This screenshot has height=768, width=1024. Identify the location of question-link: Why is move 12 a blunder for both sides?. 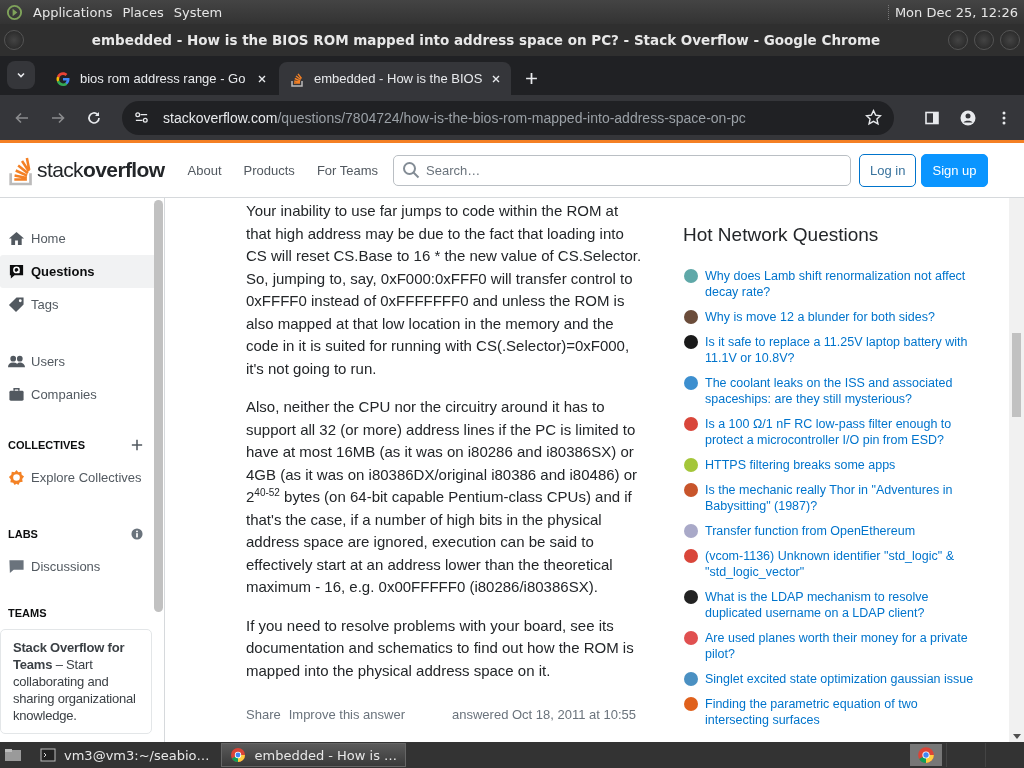
(842, 317).